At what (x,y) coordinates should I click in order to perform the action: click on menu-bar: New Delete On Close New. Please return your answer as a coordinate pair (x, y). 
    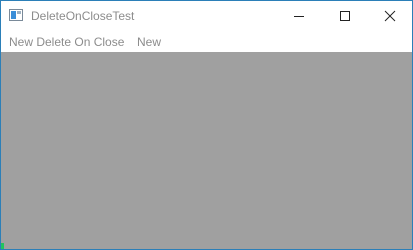
    Looking at the image, I should click on (206, 41).